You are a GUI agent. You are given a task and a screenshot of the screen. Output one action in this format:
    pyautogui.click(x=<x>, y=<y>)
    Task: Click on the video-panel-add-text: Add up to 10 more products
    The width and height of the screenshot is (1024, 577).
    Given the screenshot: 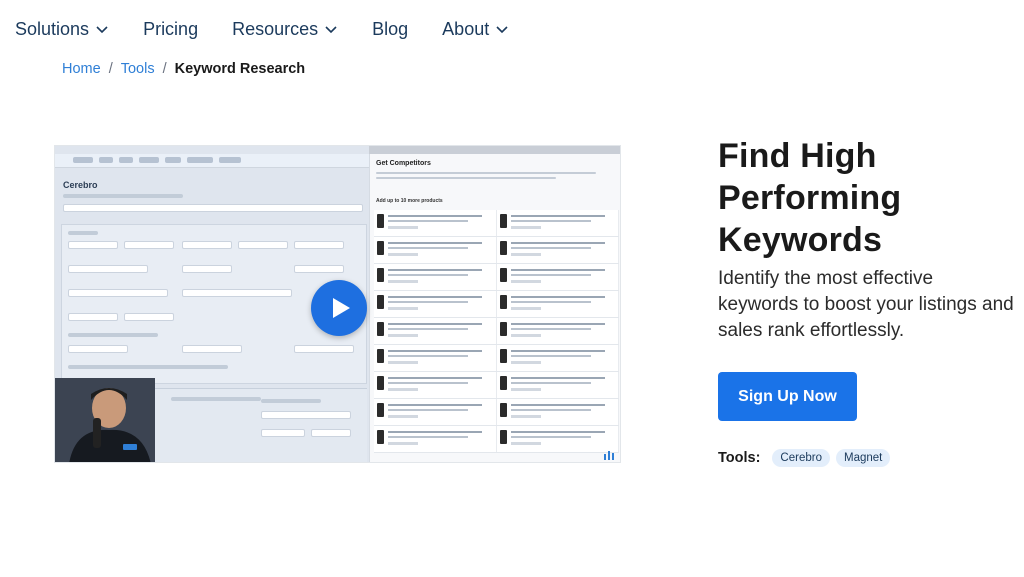 What is the action you would take?
    pyautogui.click(x=409, y=201)
    